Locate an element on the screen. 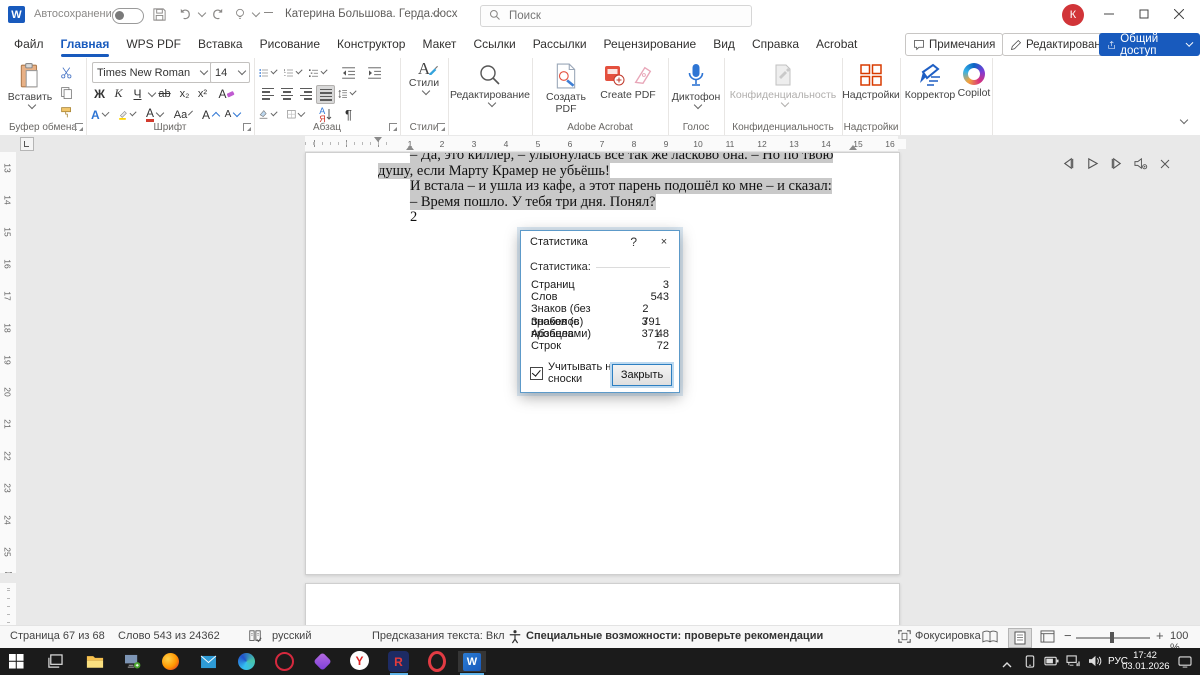 The width and height of the screenshot is (1200, 675). autosave-toggle is located at coordinates (128, 16).